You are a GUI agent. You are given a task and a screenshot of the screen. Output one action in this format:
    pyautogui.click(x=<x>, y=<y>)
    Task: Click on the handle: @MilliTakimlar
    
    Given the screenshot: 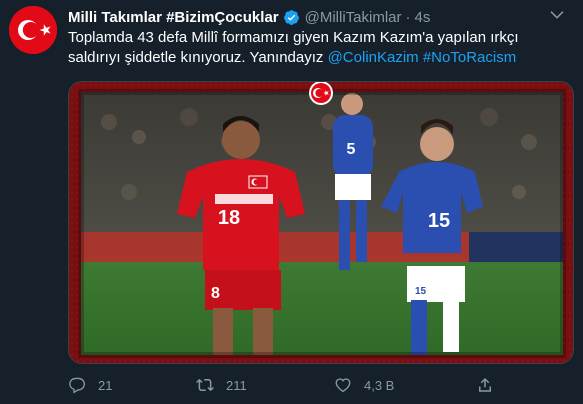 What is the action you would take?
    pyautogui.click(x=353, y=17)
    